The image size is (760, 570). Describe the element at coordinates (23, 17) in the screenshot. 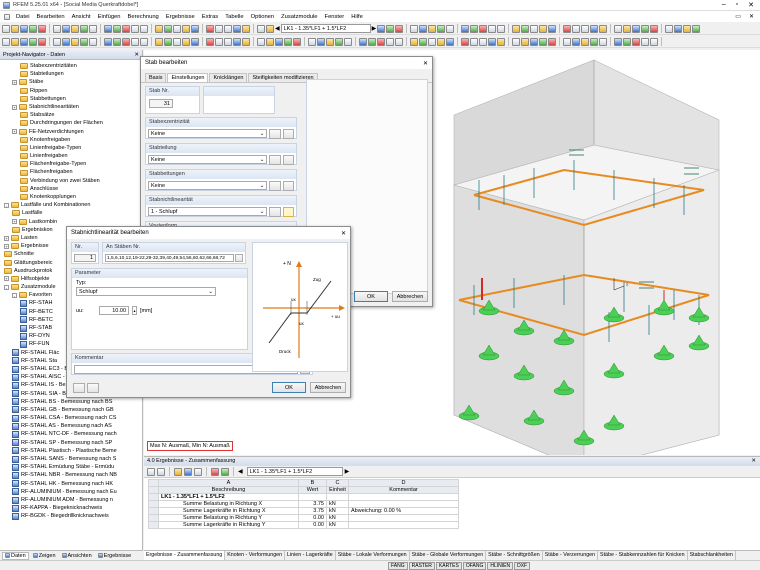

I see `menu-item-0: Datei` at that location.